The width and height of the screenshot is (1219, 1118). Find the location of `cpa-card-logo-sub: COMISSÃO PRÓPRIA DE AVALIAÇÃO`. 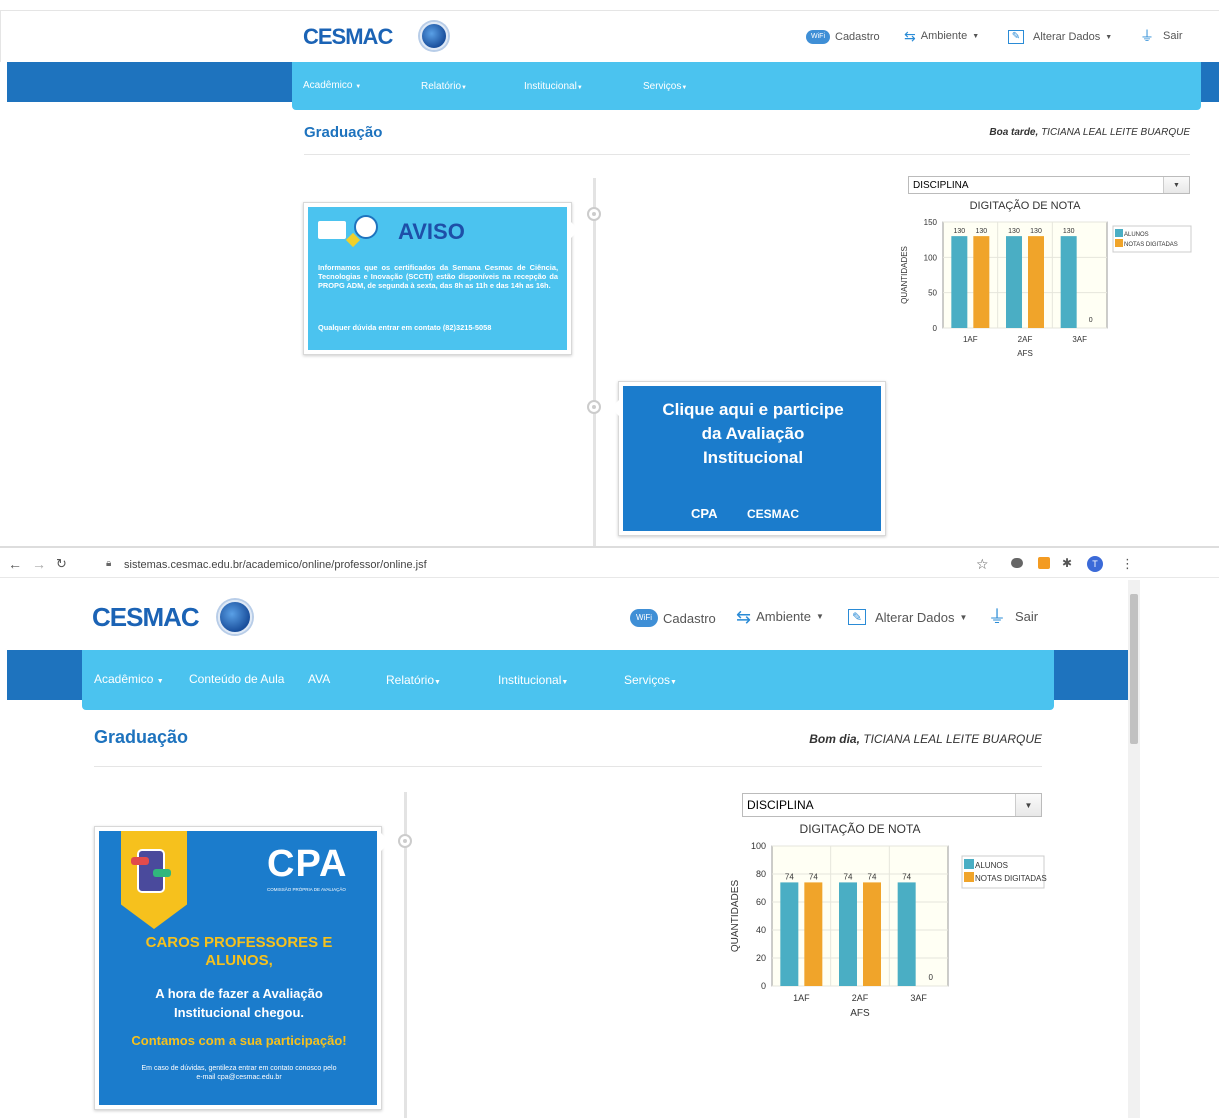

cpa-card-logo-sub: COMISSÃO PRÓPRIA DE AVALIAÇÃO is located at coordinates (306, 889).